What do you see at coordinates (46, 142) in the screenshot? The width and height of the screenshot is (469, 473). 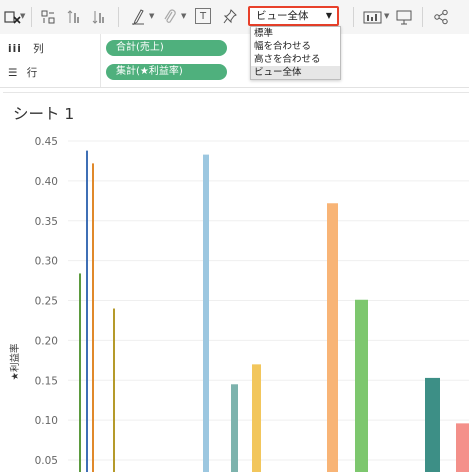 I see `y-tick-label: 0.45` at bounding box center [46, 142].